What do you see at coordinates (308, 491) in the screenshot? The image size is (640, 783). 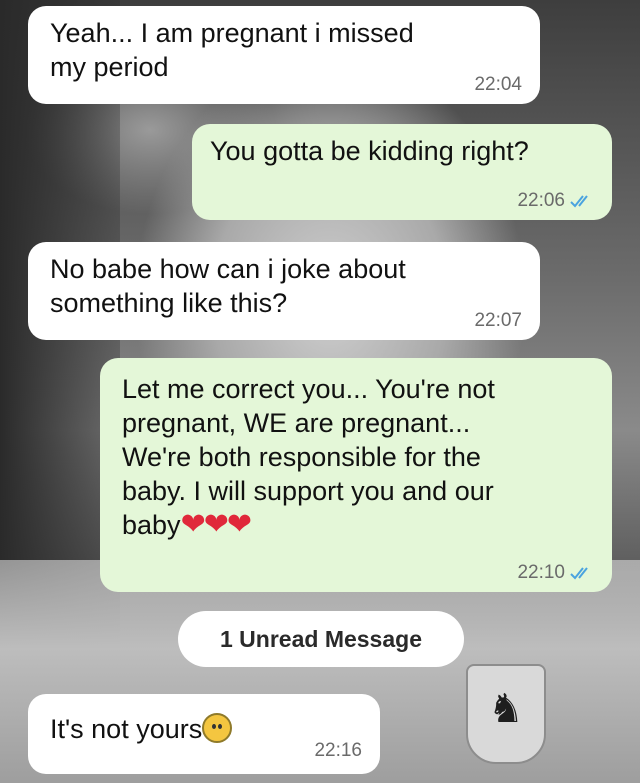 I see `message-text: baby. I will support you and our` at bounding box center [308, 491].